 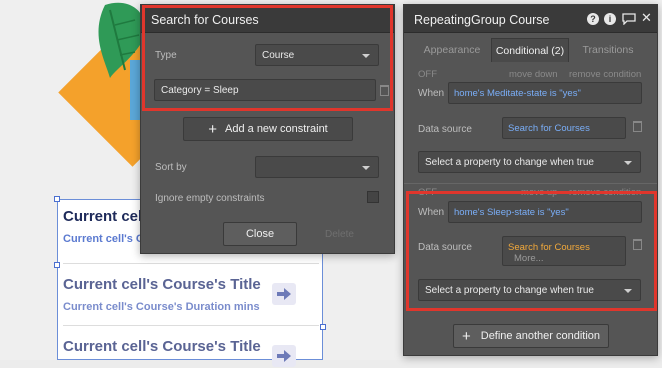 I want to click on move-up-link: move up, so click(x=539, y=192).